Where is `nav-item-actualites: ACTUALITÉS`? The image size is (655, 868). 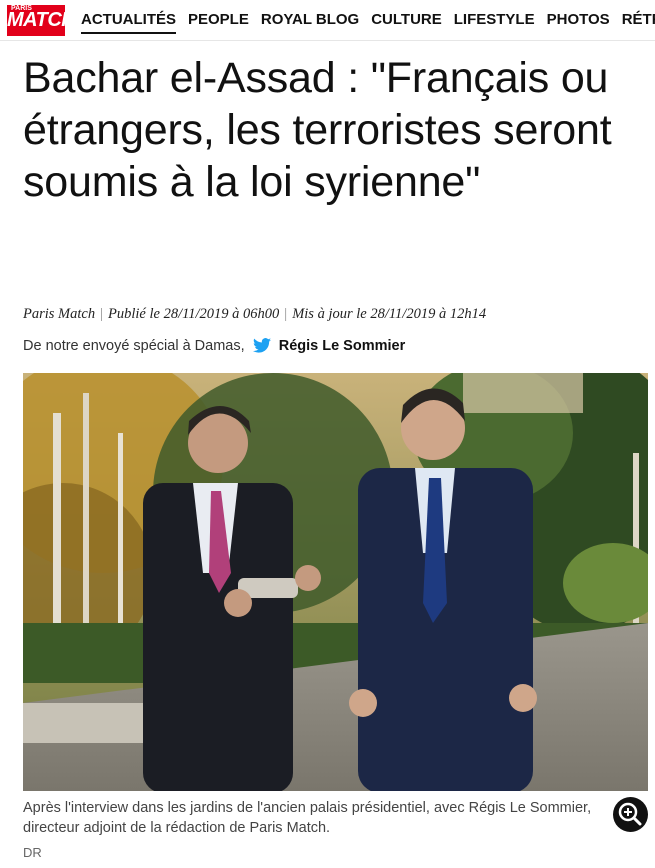
nav-item-actualites: ACTUALITÉS is located at coordinates (128, 20).